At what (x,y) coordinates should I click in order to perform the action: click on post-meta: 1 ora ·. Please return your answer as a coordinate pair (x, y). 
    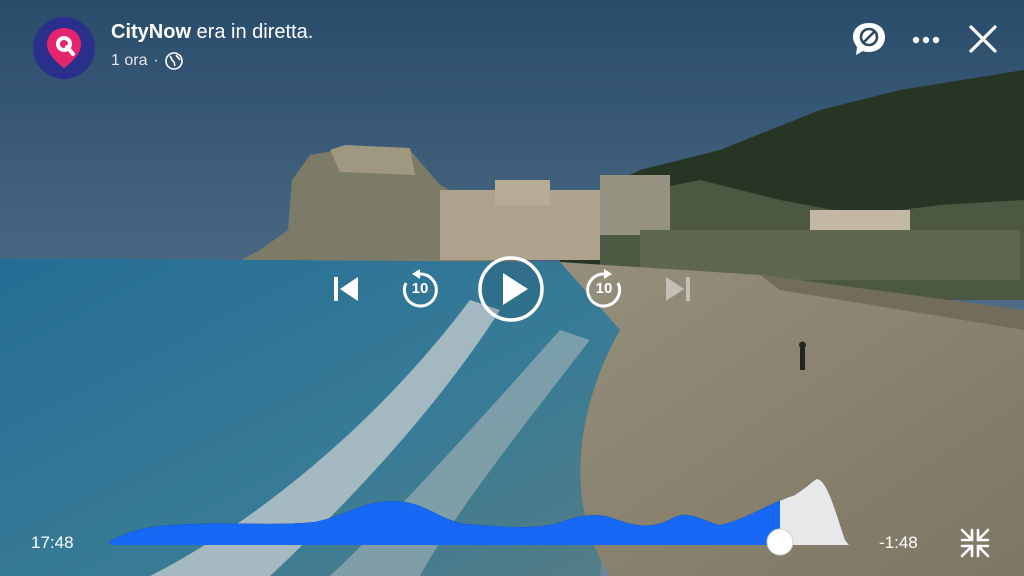
    Looking at the image, I should click on (147, 61).